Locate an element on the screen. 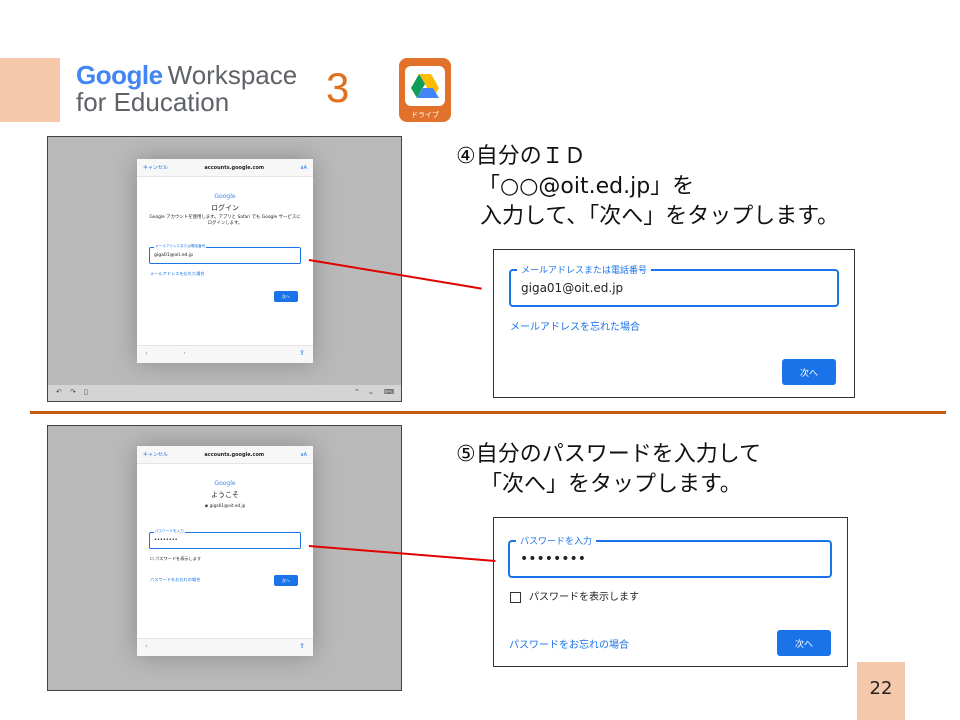  undo-icon: ↶ is located at coordinates (59, 392).